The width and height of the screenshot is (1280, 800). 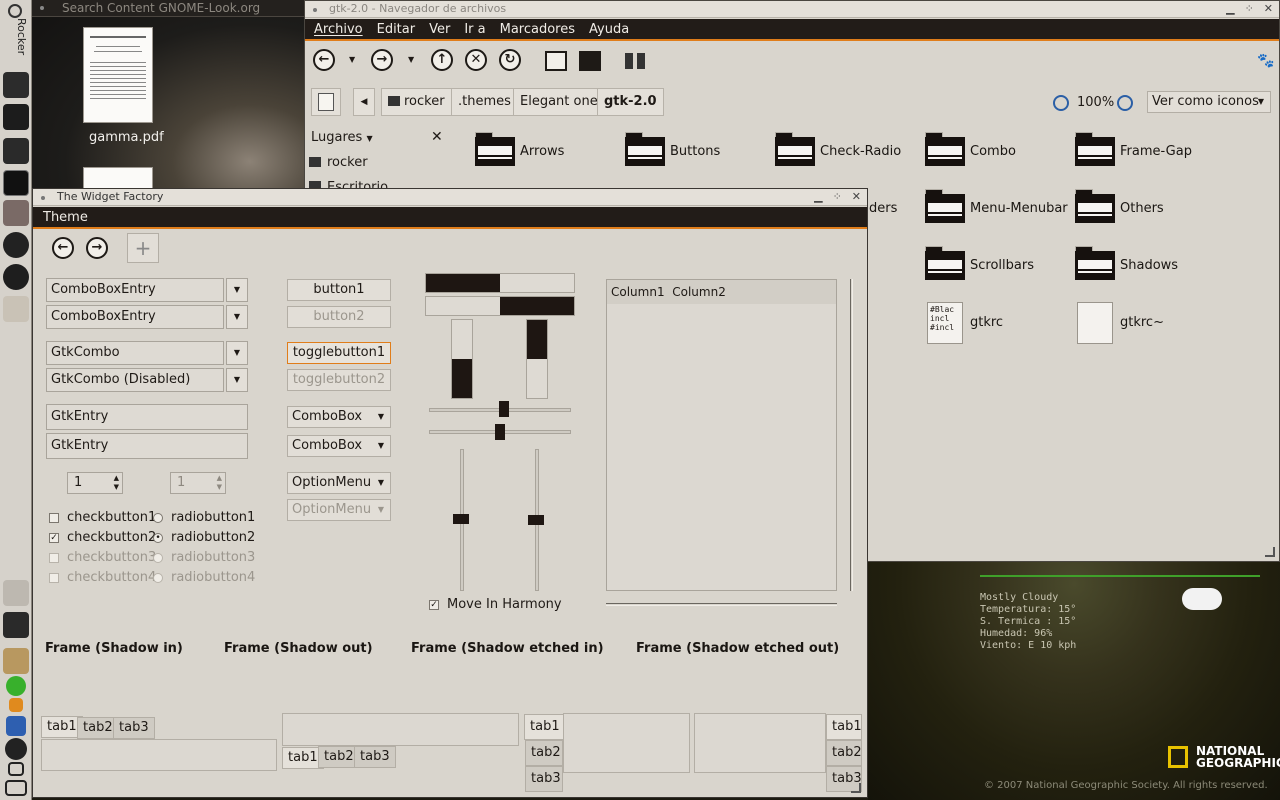 What do you see at coordinates (42, 8) in the screenshot?
I see `window-menu-icon` at bounding box center [42, 8].